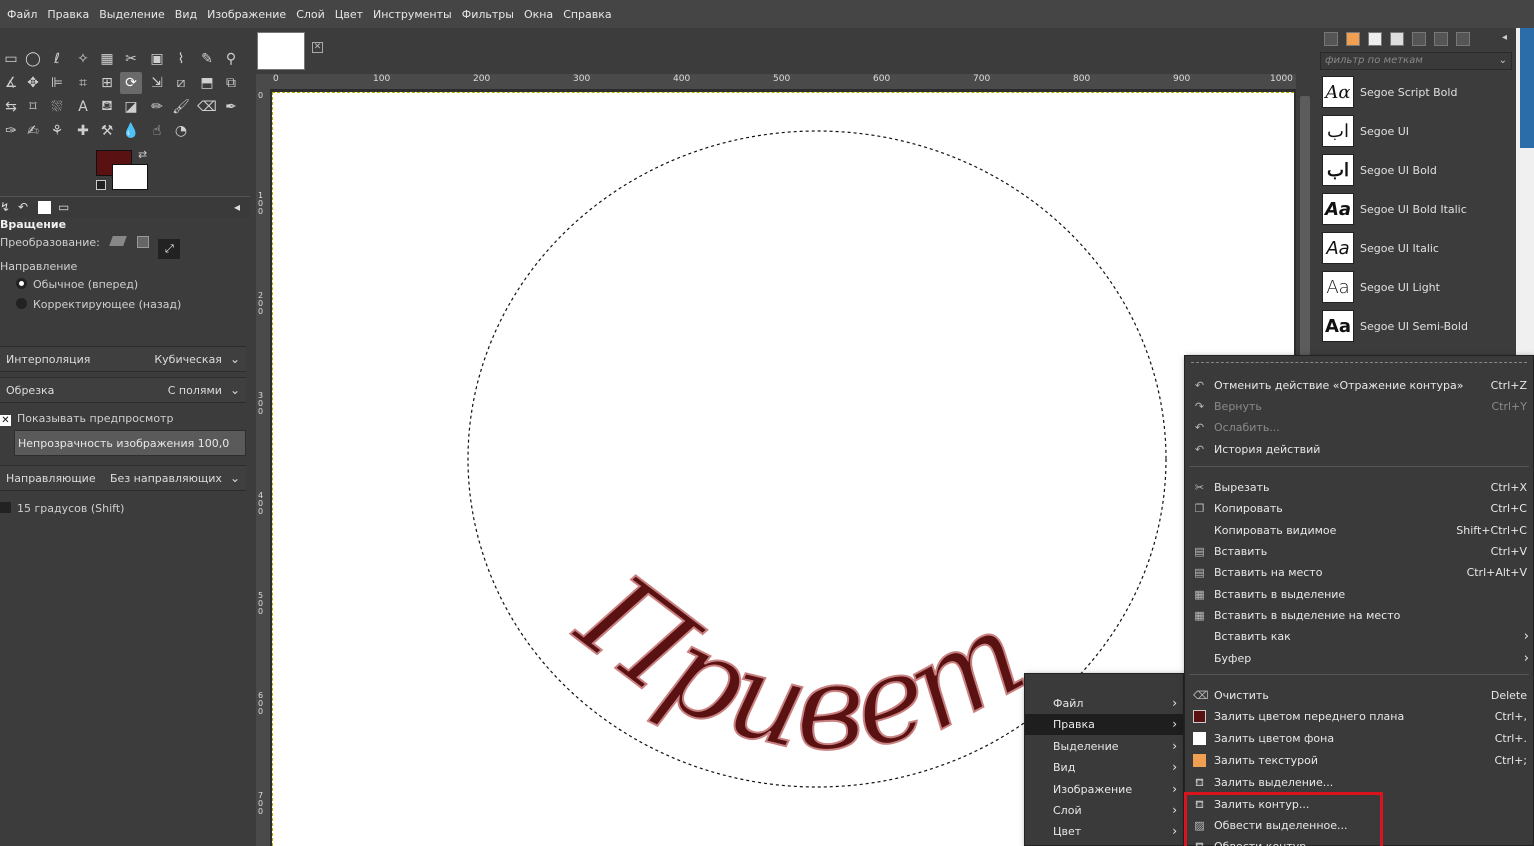 The width and height of the screenshot is (1534, 846). Describe the element at coordinates (1416, 61) in the screenshot. I see `tag-filter-input: фильтр по меткам ⌄` at that location.